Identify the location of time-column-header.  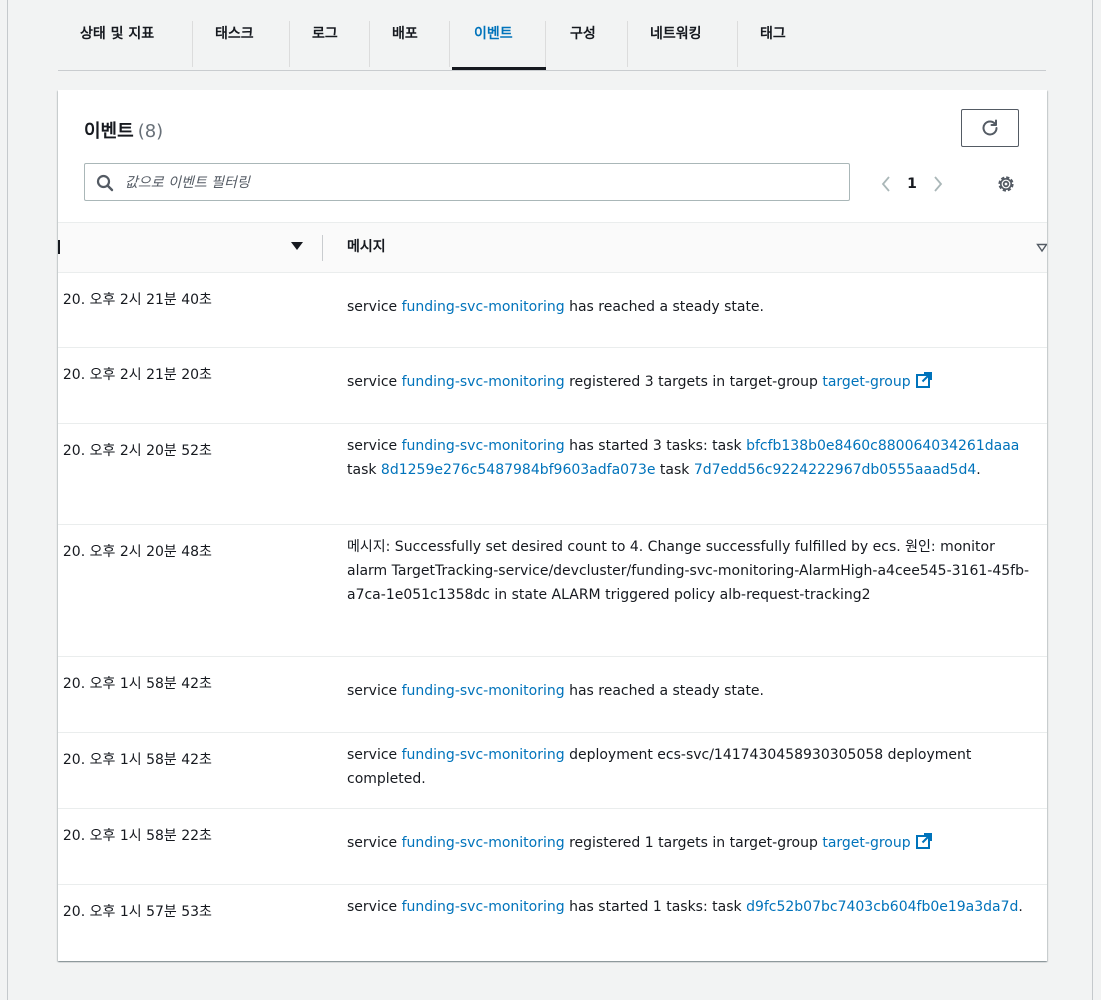
(59, 247).